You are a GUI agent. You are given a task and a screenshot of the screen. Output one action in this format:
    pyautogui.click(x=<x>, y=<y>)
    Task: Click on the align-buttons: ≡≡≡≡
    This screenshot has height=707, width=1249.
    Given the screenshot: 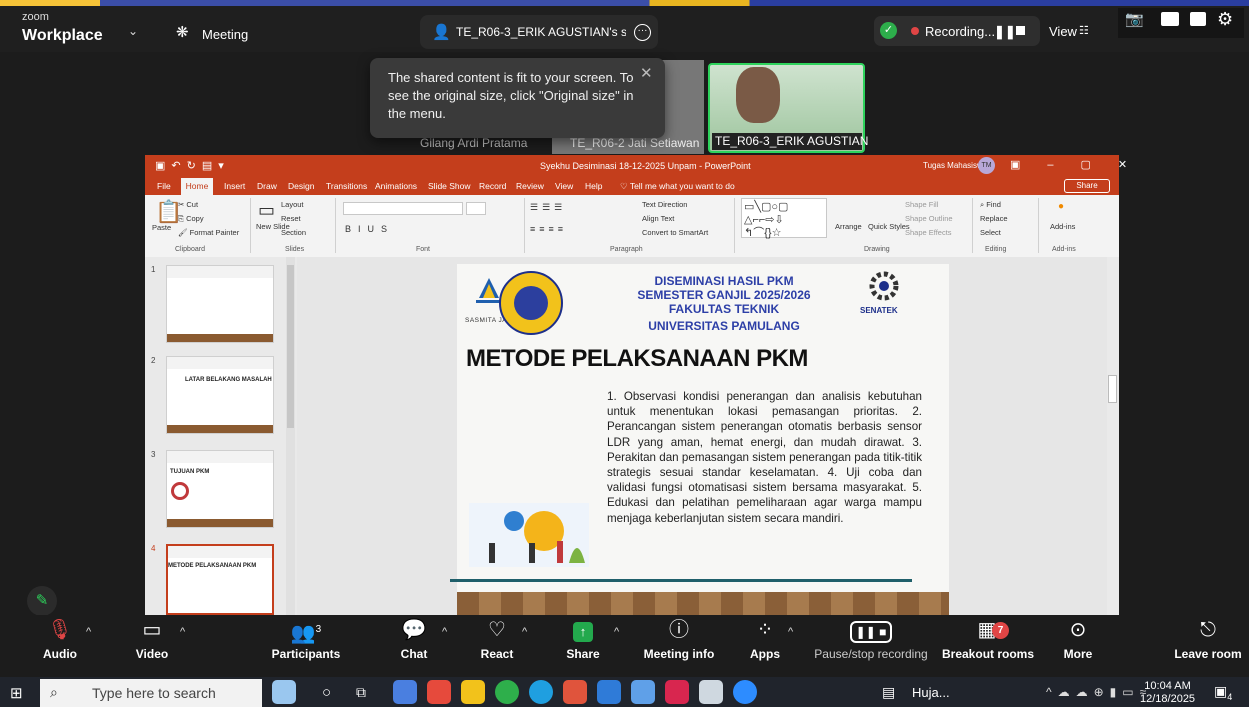 What is the action you would take?
    pyautogui.click(x=548, y=229)
    